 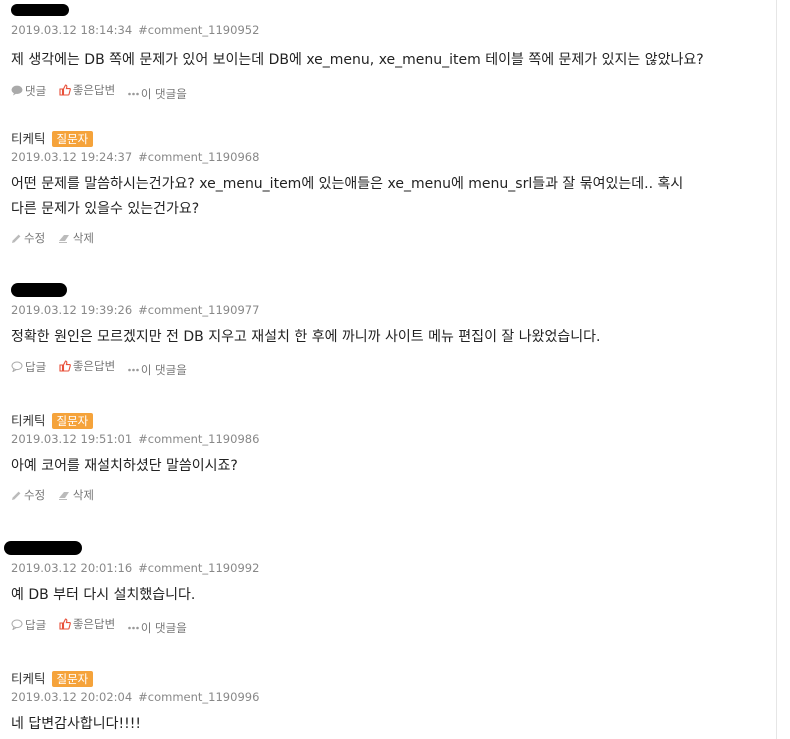 What do you see at coordinates (198, 439) in the screenshot?
I see `comment-permalink: #comment_1190986` at bounding box center [198, 439].